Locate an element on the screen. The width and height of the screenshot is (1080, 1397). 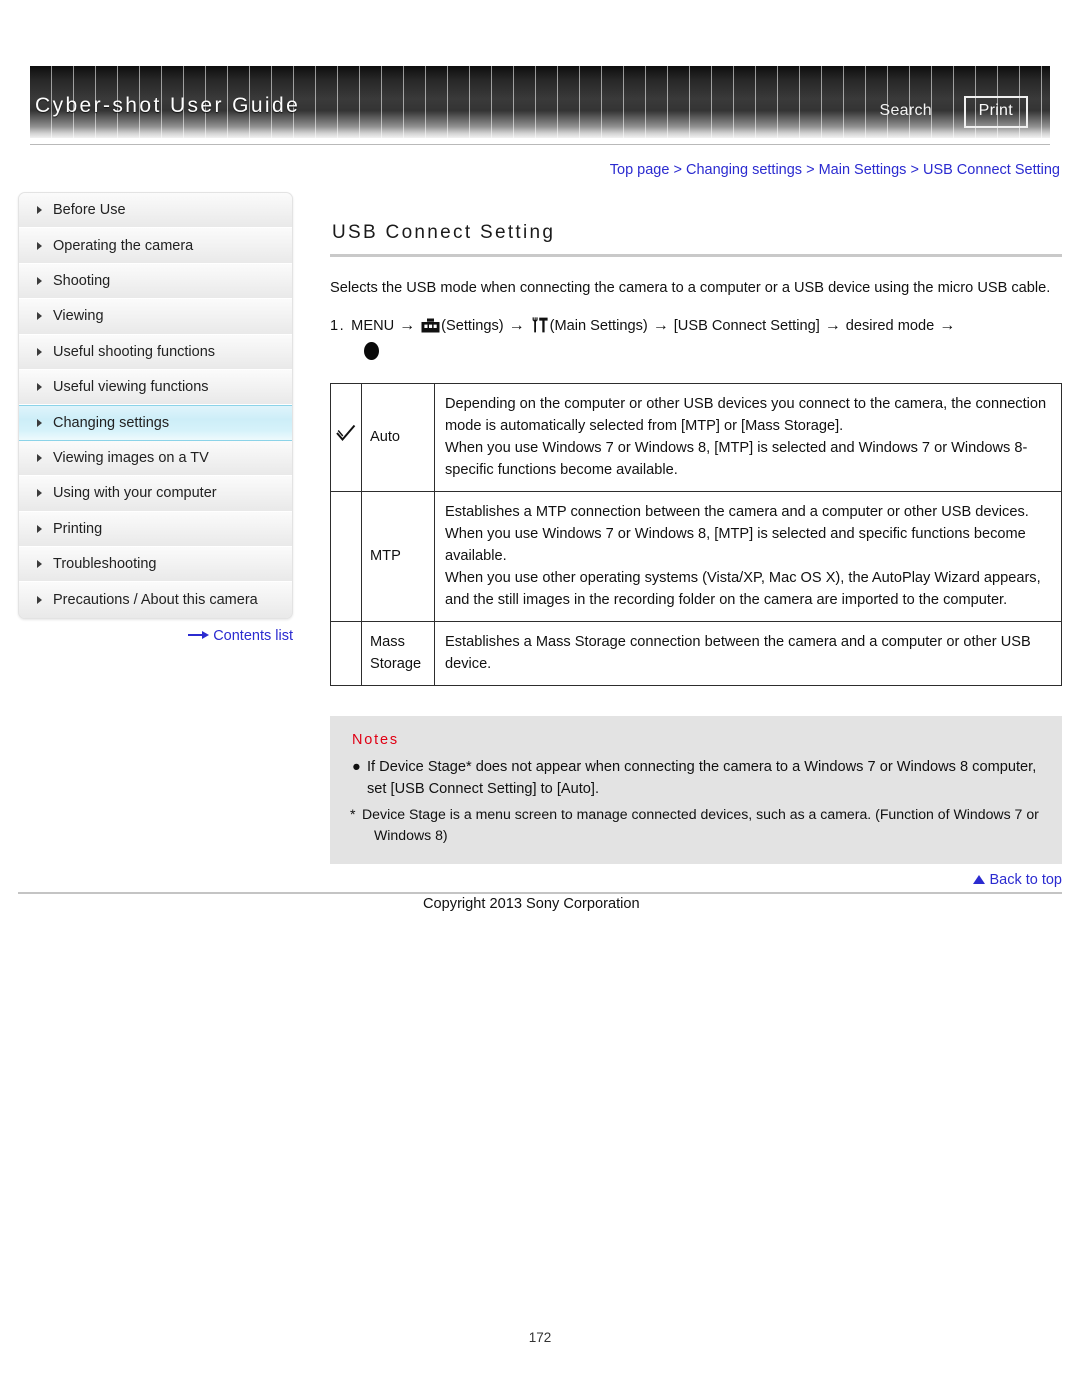
breadcrumb-item-top-page: Top page is located at coordinates (640, 170).